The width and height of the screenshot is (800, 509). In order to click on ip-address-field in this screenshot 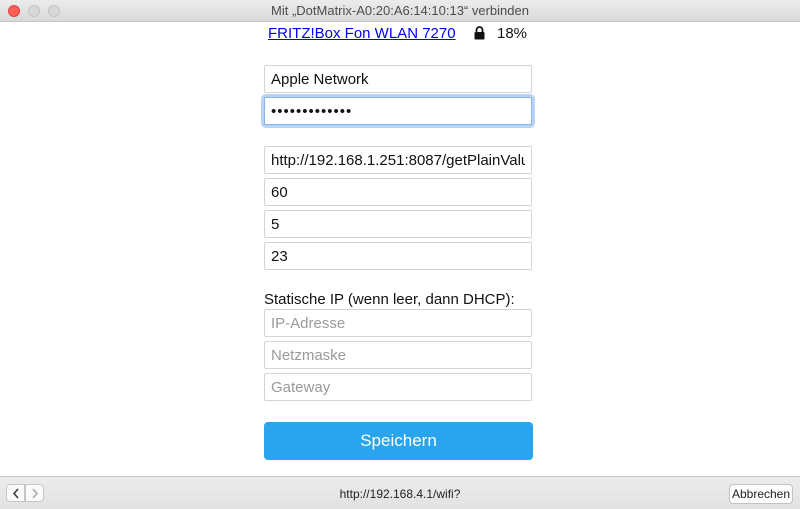, I will do `click(398, 323)`.